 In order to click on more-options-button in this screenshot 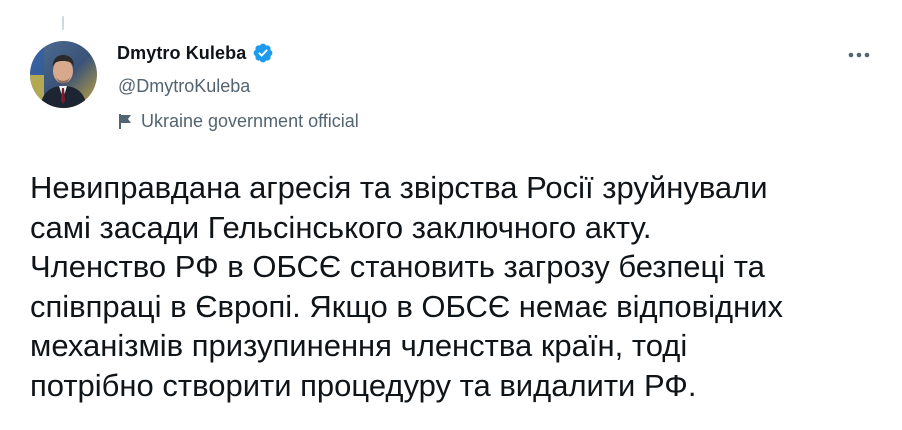, I will do `click(859, 55)`.